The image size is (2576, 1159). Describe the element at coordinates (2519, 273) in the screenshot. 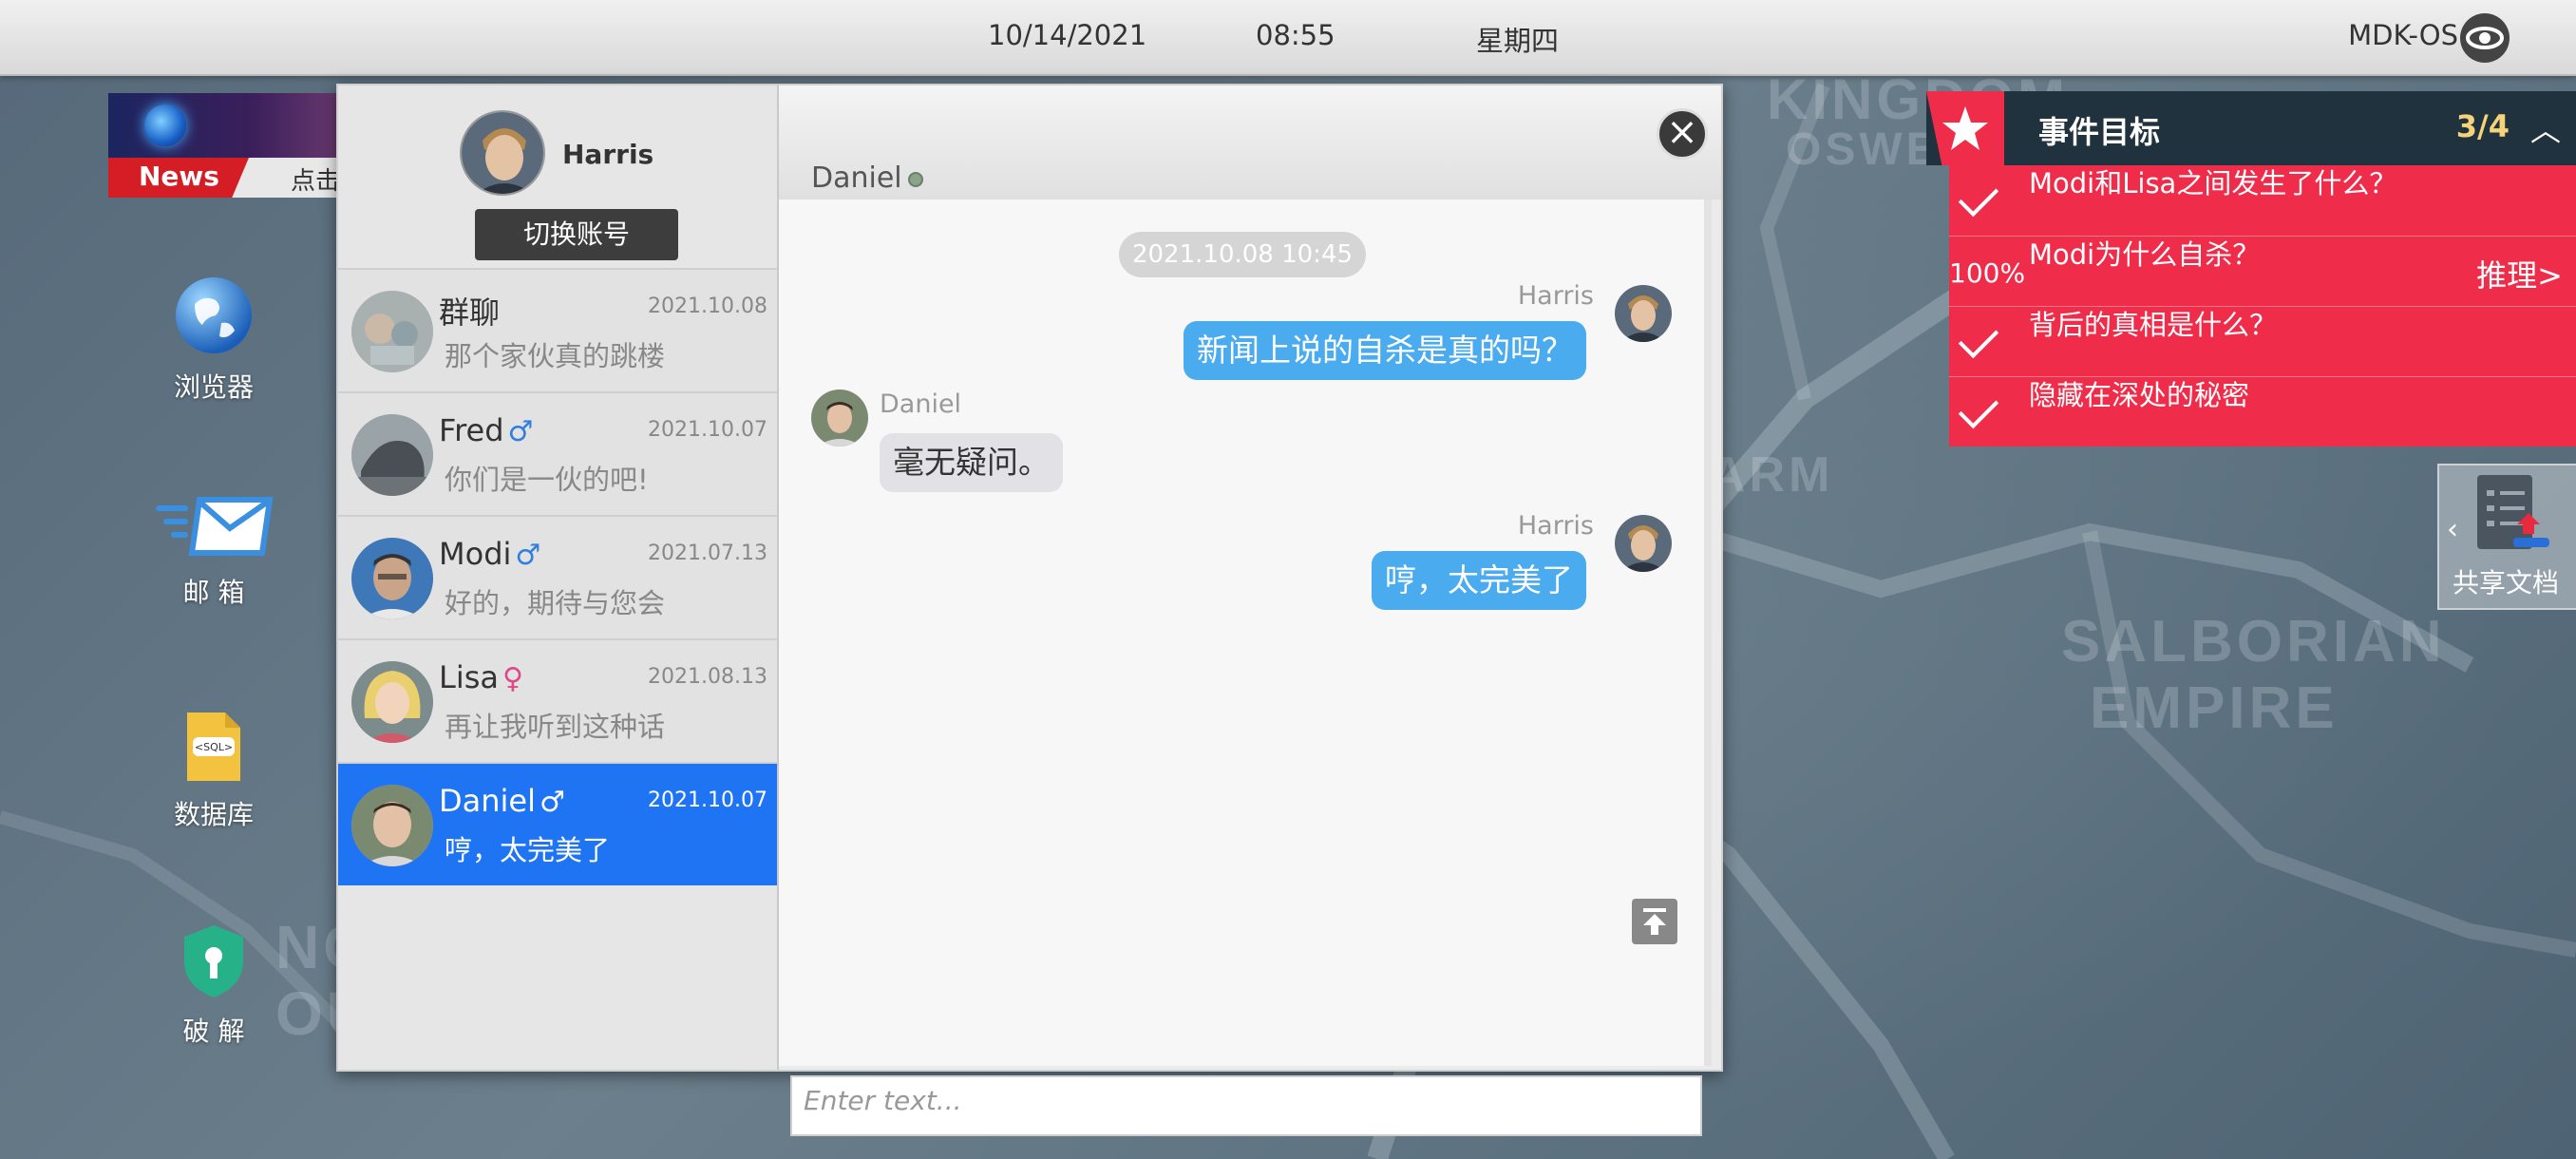

I see `reasoning-button: 推理>` at that location.